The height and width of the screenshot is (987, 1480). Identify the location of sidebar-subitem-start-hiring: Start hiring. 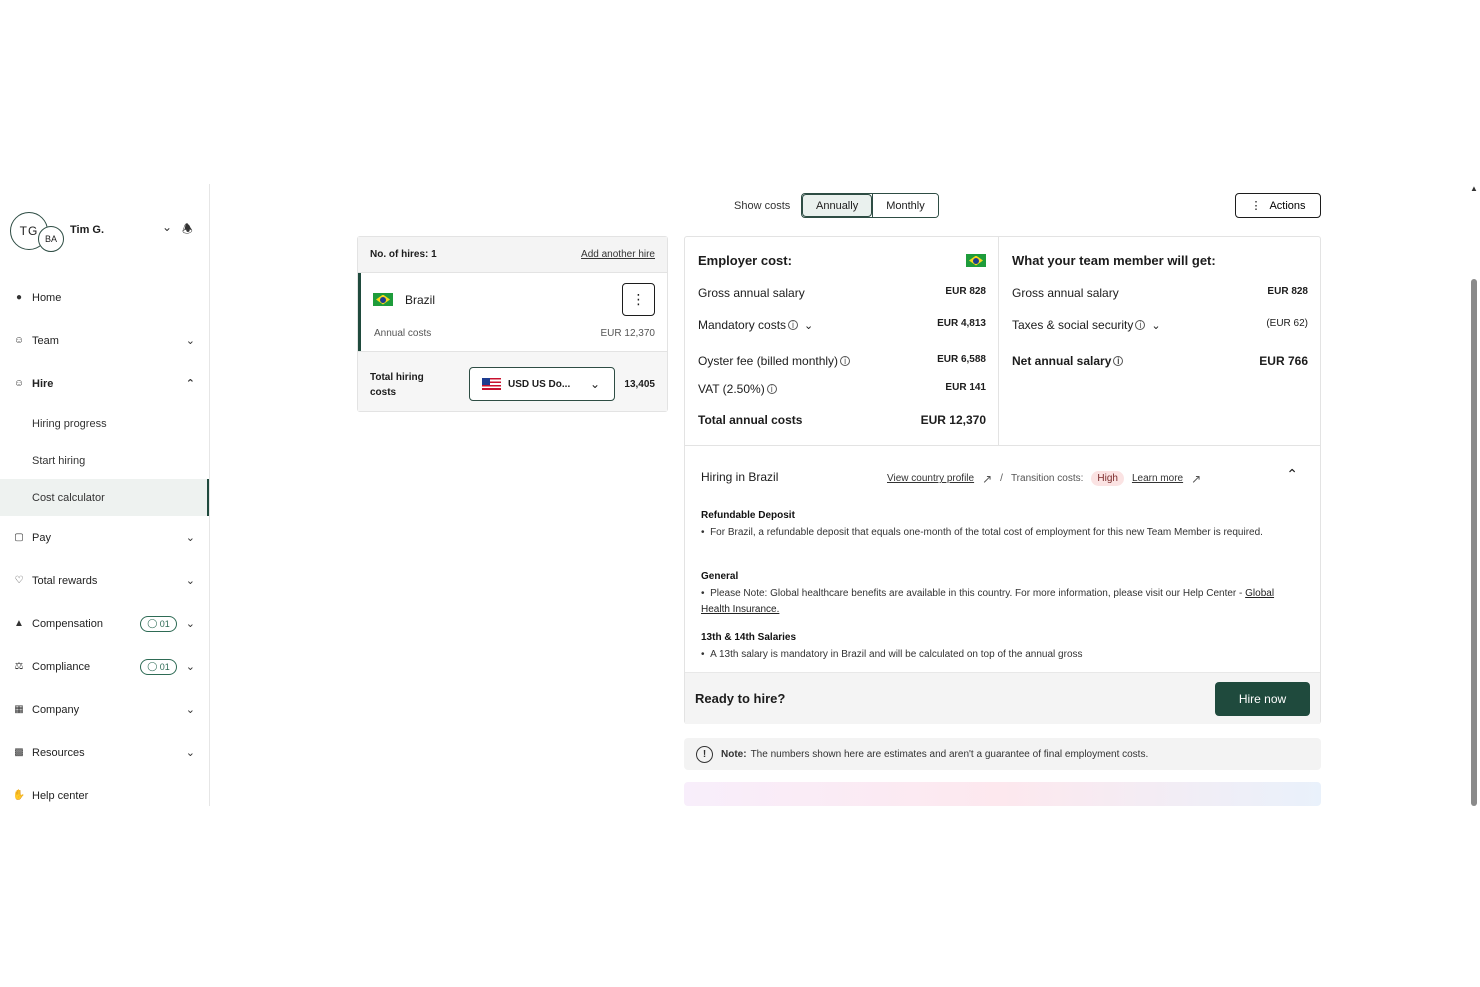
(104, 460).